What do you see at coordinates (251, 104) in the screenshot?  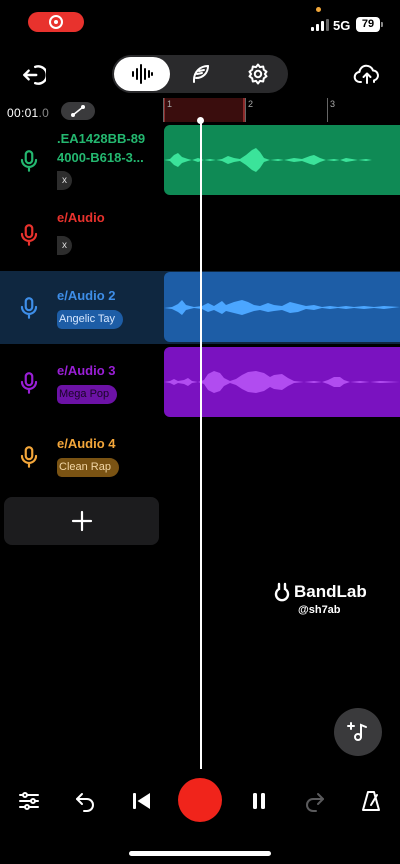 I see `bar-number: 2` at bounding box center [251, 104].